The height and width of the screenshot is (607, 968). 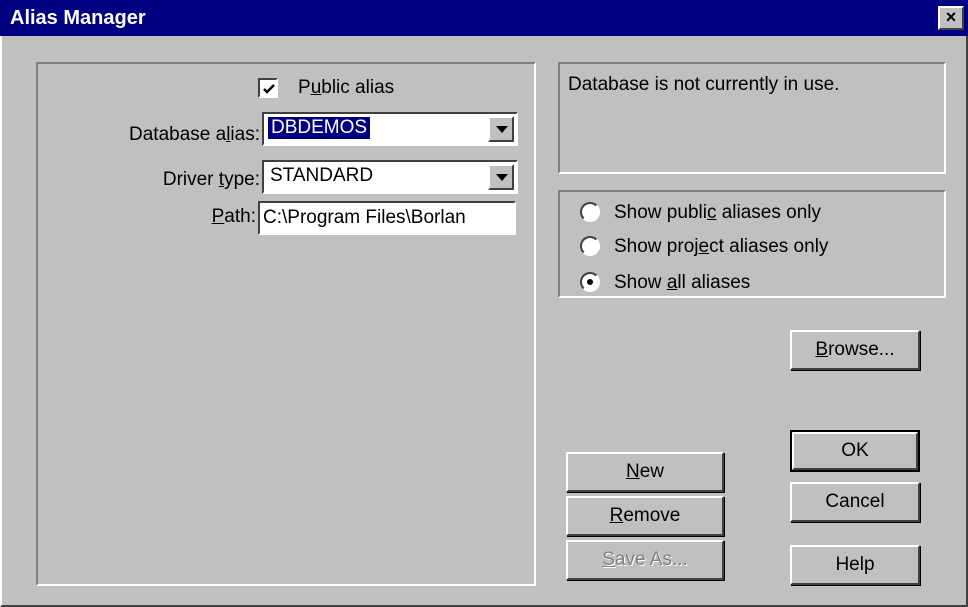 I want to click on status-box: Database is not currently in use., so click(x=752, y=118).